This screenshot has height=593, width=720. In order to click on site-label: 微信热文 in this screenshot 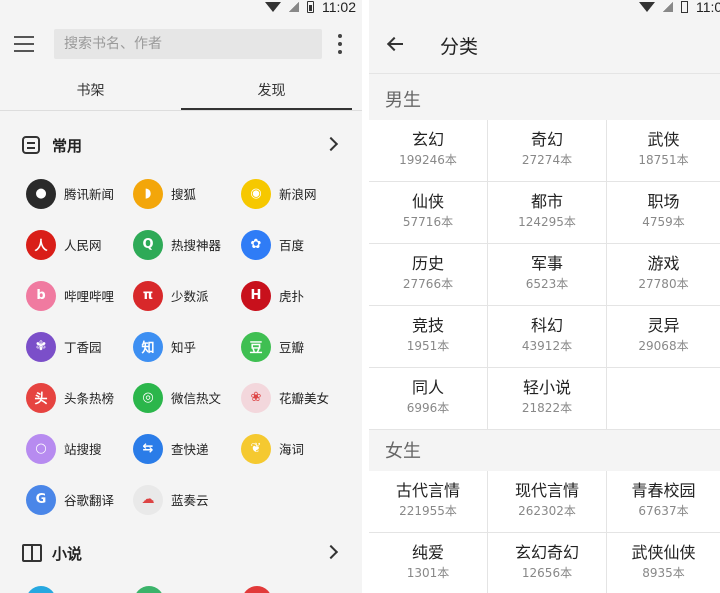, I will do `click(196, 398)`.